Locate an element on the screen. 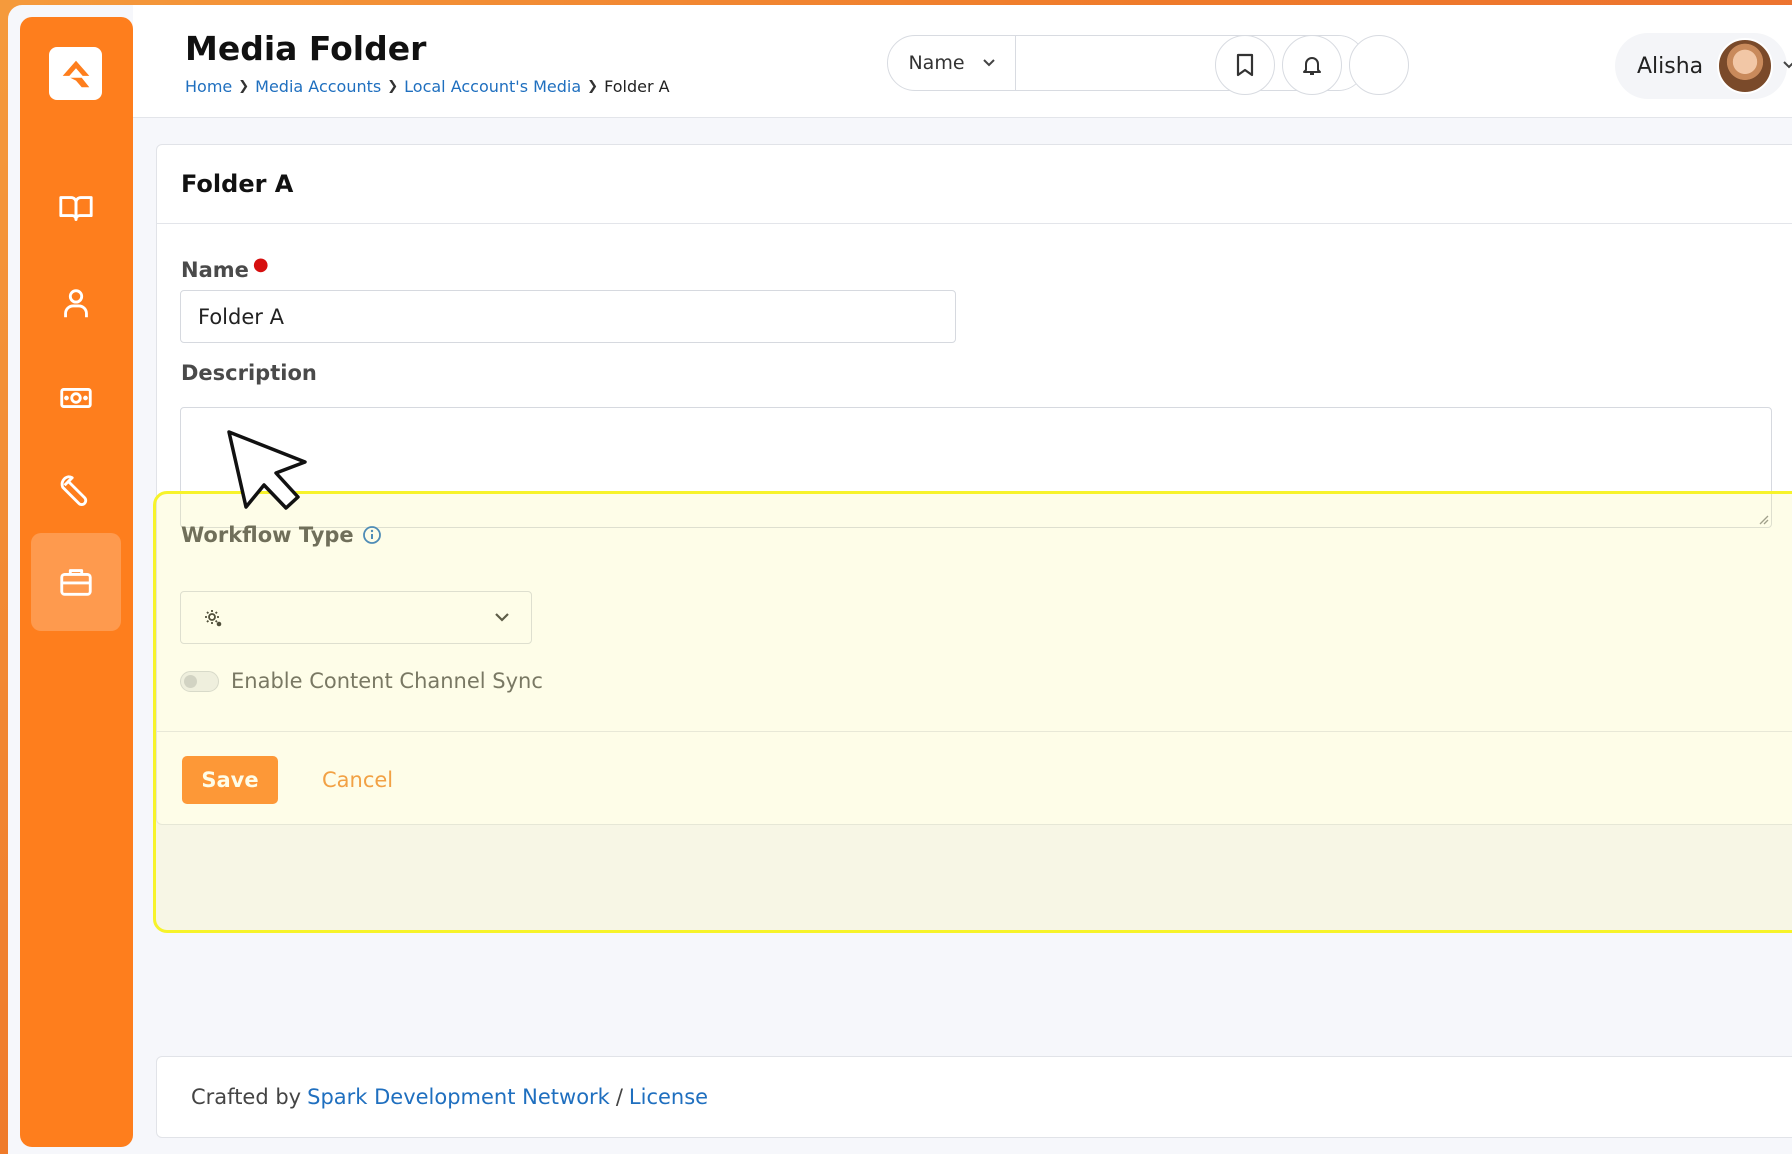 The image size is (1792, 1154). bell-icon is located at coordinates (1312, 66).